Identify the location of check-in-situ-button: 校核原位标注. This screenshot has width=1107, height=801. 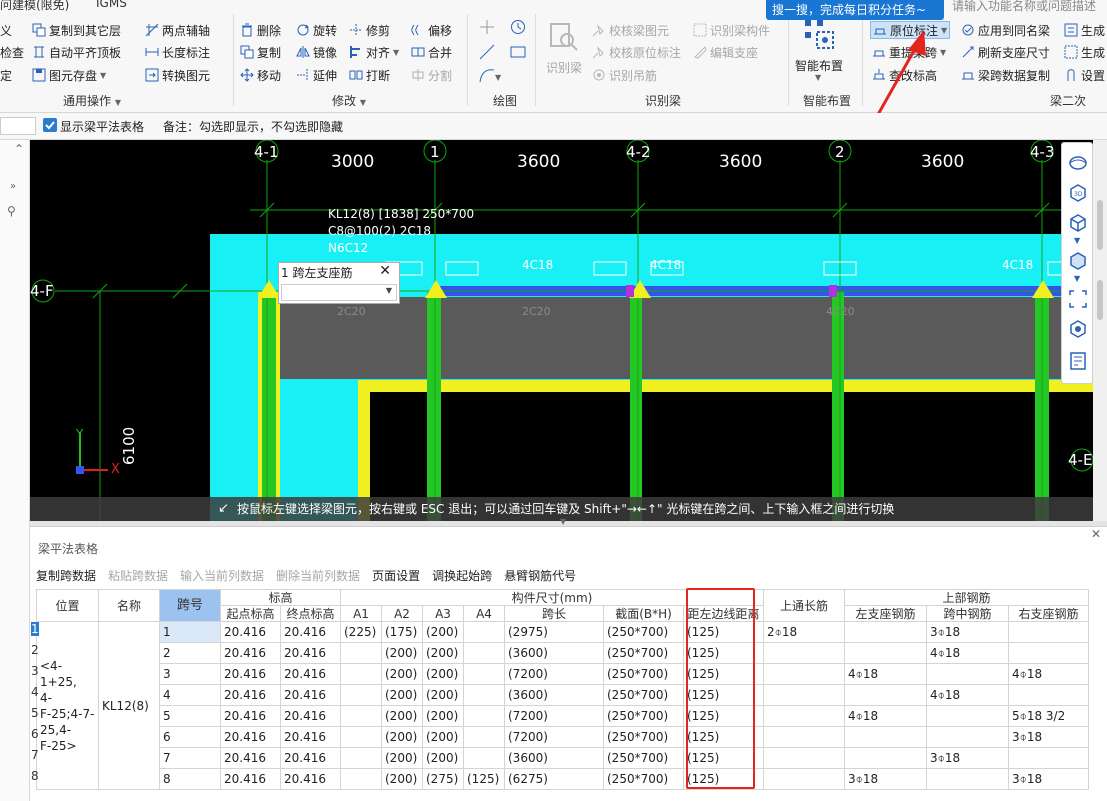
(636, 52).